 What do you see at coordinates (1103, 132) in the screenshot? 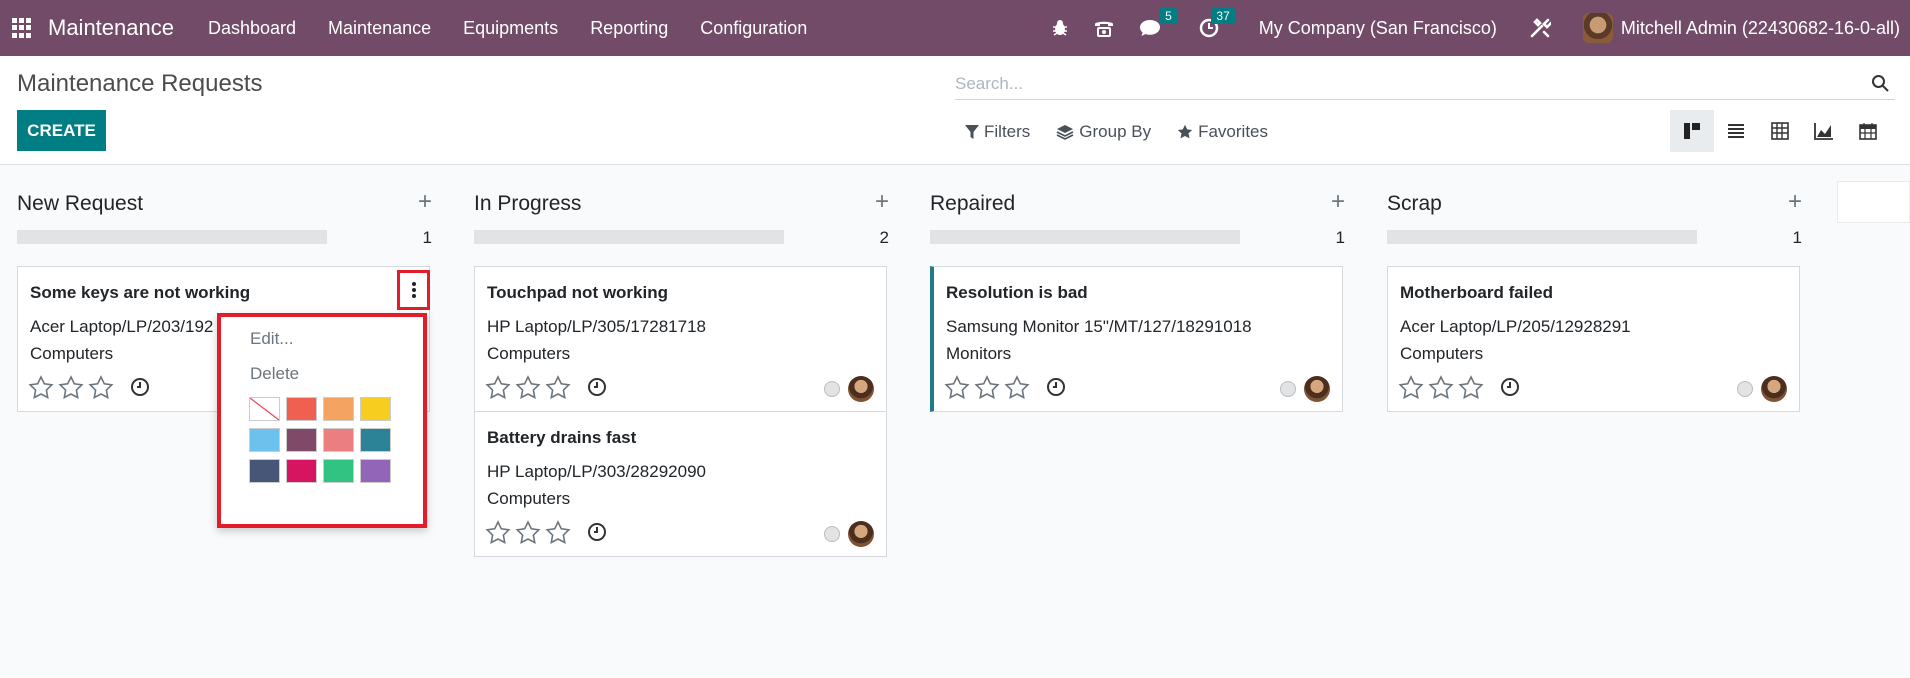
I see `group-by-button: Group By` at bounding box center [1103, 132].